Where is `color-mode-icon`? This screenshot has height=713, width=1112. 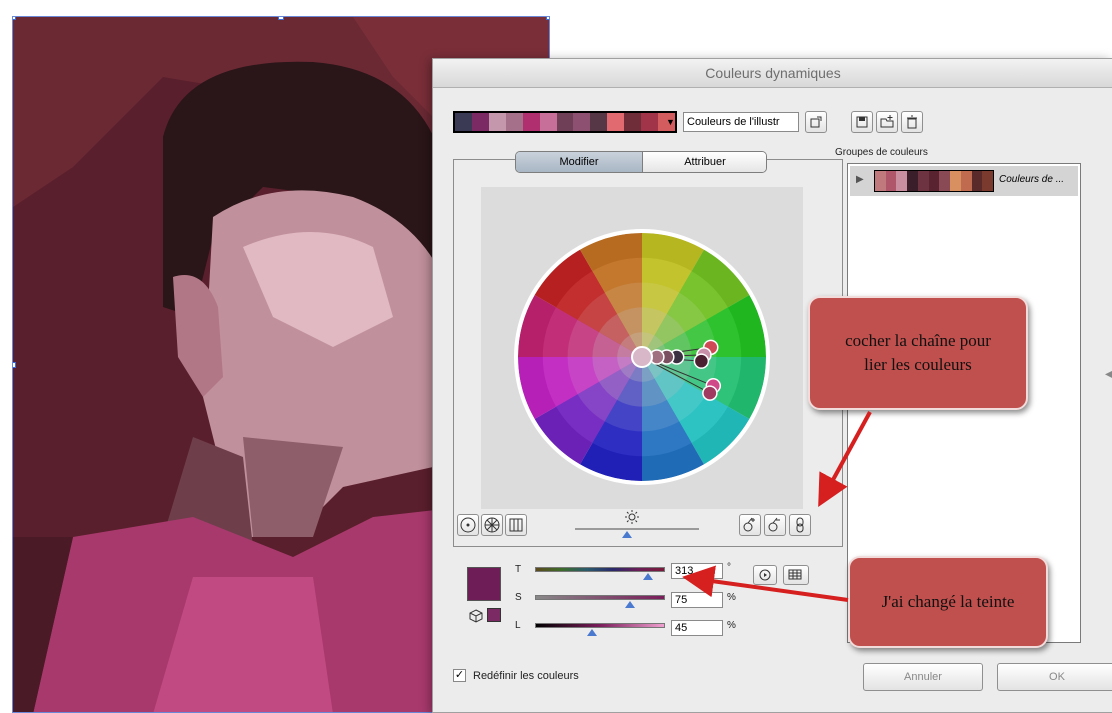 color-mode-icon is located at coordinates (476, 618).